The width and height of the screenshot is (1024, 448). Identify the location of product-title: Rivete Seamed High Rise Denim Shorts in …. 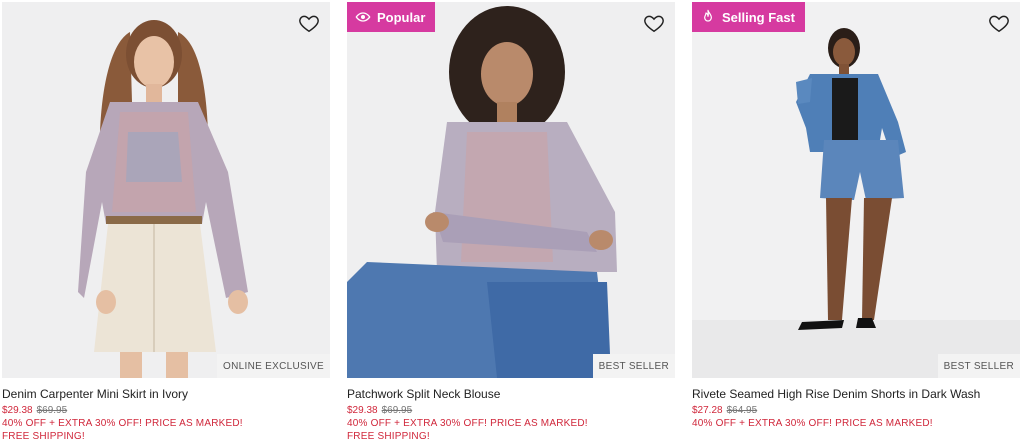
(855, 394).